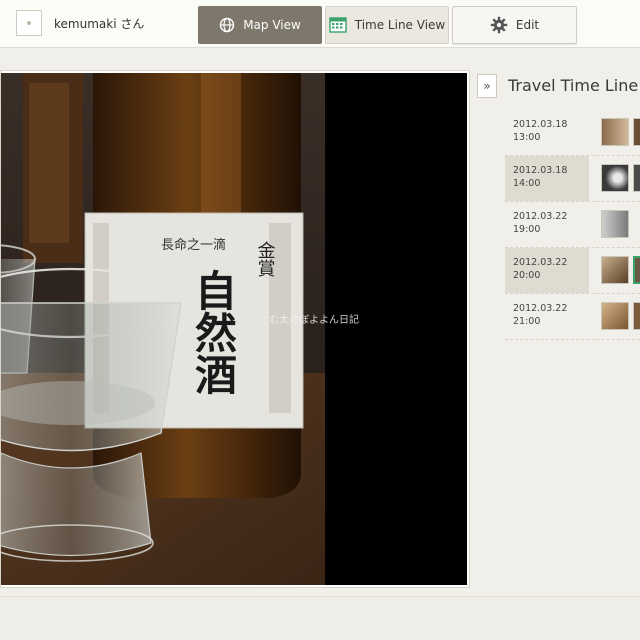  Describe the element at coordinates (487, 86) in the screenshot. I see `collapse-sidebar-button: »` at that location.